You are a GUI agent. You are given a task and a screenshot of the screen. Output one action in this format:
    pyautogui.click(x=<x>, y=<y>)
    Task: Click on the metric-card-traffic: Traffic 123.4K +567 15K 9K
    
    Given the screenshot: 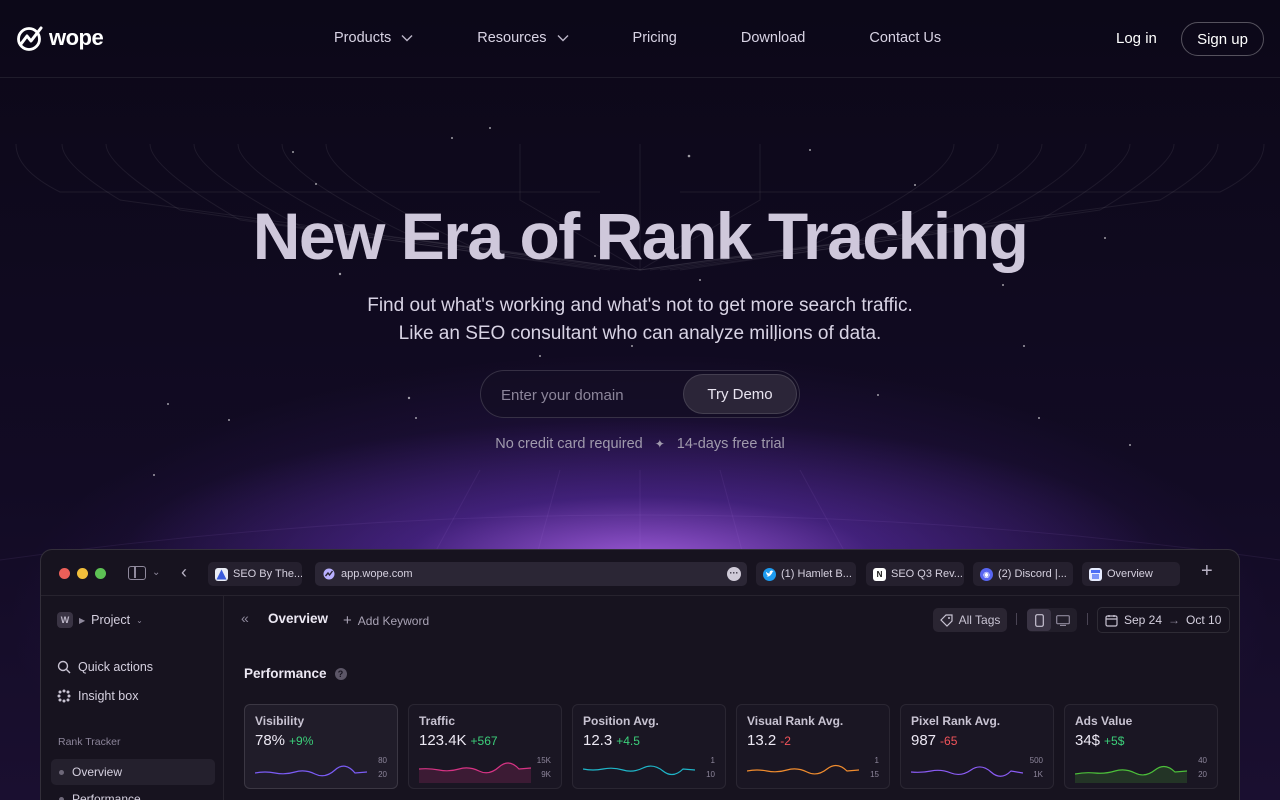 What is the action you would take?
    pyautogui.click(x=485, y=746)
    